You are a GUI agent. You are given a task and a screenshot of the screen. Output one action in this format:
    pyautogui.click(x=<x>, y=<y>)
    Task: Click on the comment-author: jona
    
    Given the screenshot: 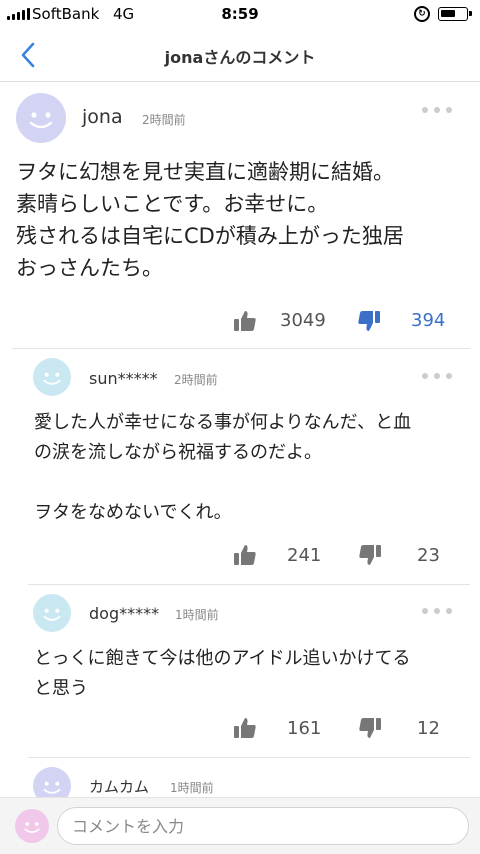 What is the action you would take?
    pyautogui.click(x=102, y=117)
    